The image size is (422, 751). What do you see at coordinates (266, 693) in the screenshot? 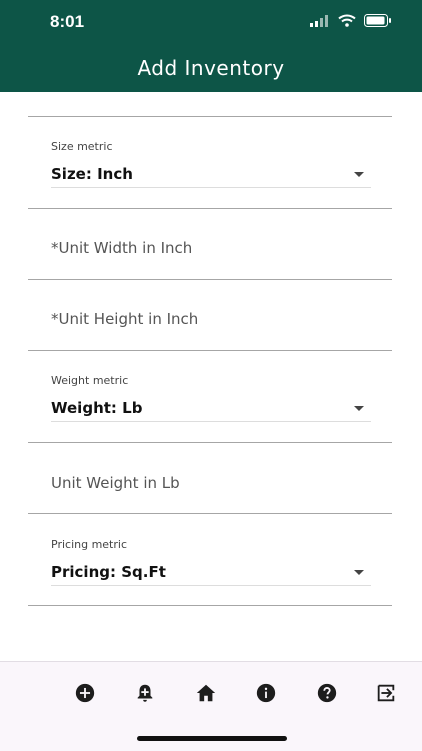
I see `info-icon` at bounding box center [266, 693].